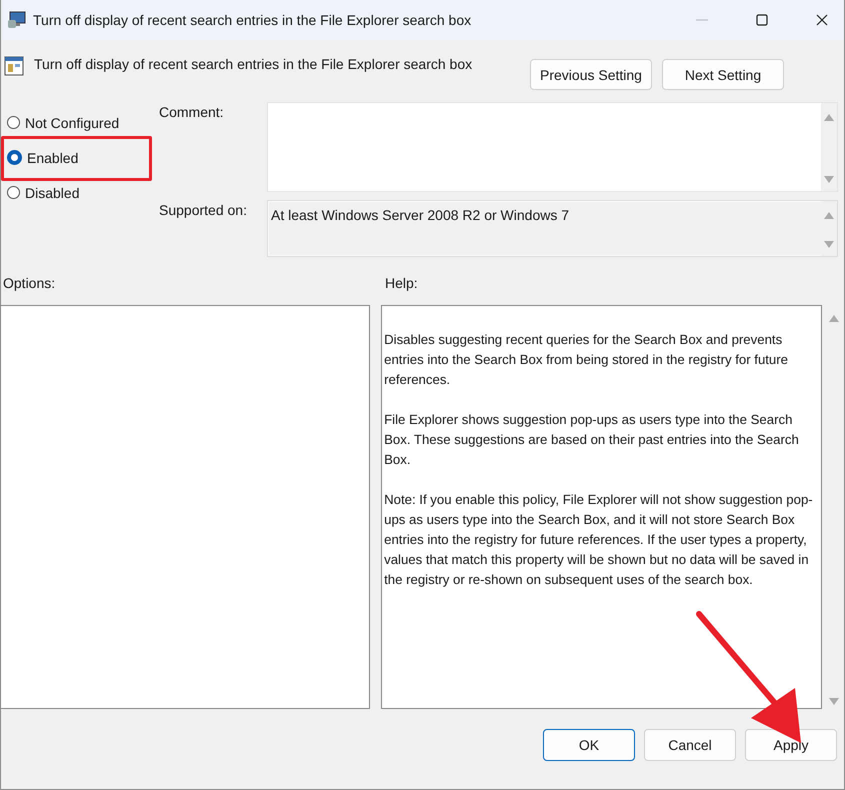  What do you see at coordinates (253, 64) in the screenshot?
I see `policy-title: Turn off display of recent search entries in the File Explorer search box` at bounding box center [253, 64].